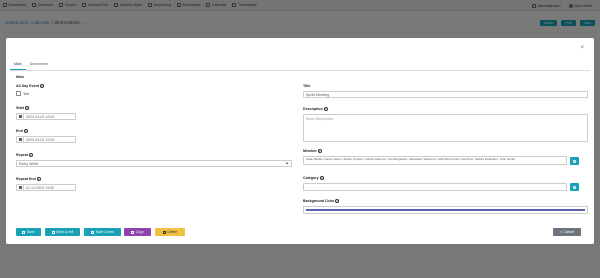  Describe the element at coordinates (320, 119) in the screenshot. I see `description-placeholder: Short Description` at that location.